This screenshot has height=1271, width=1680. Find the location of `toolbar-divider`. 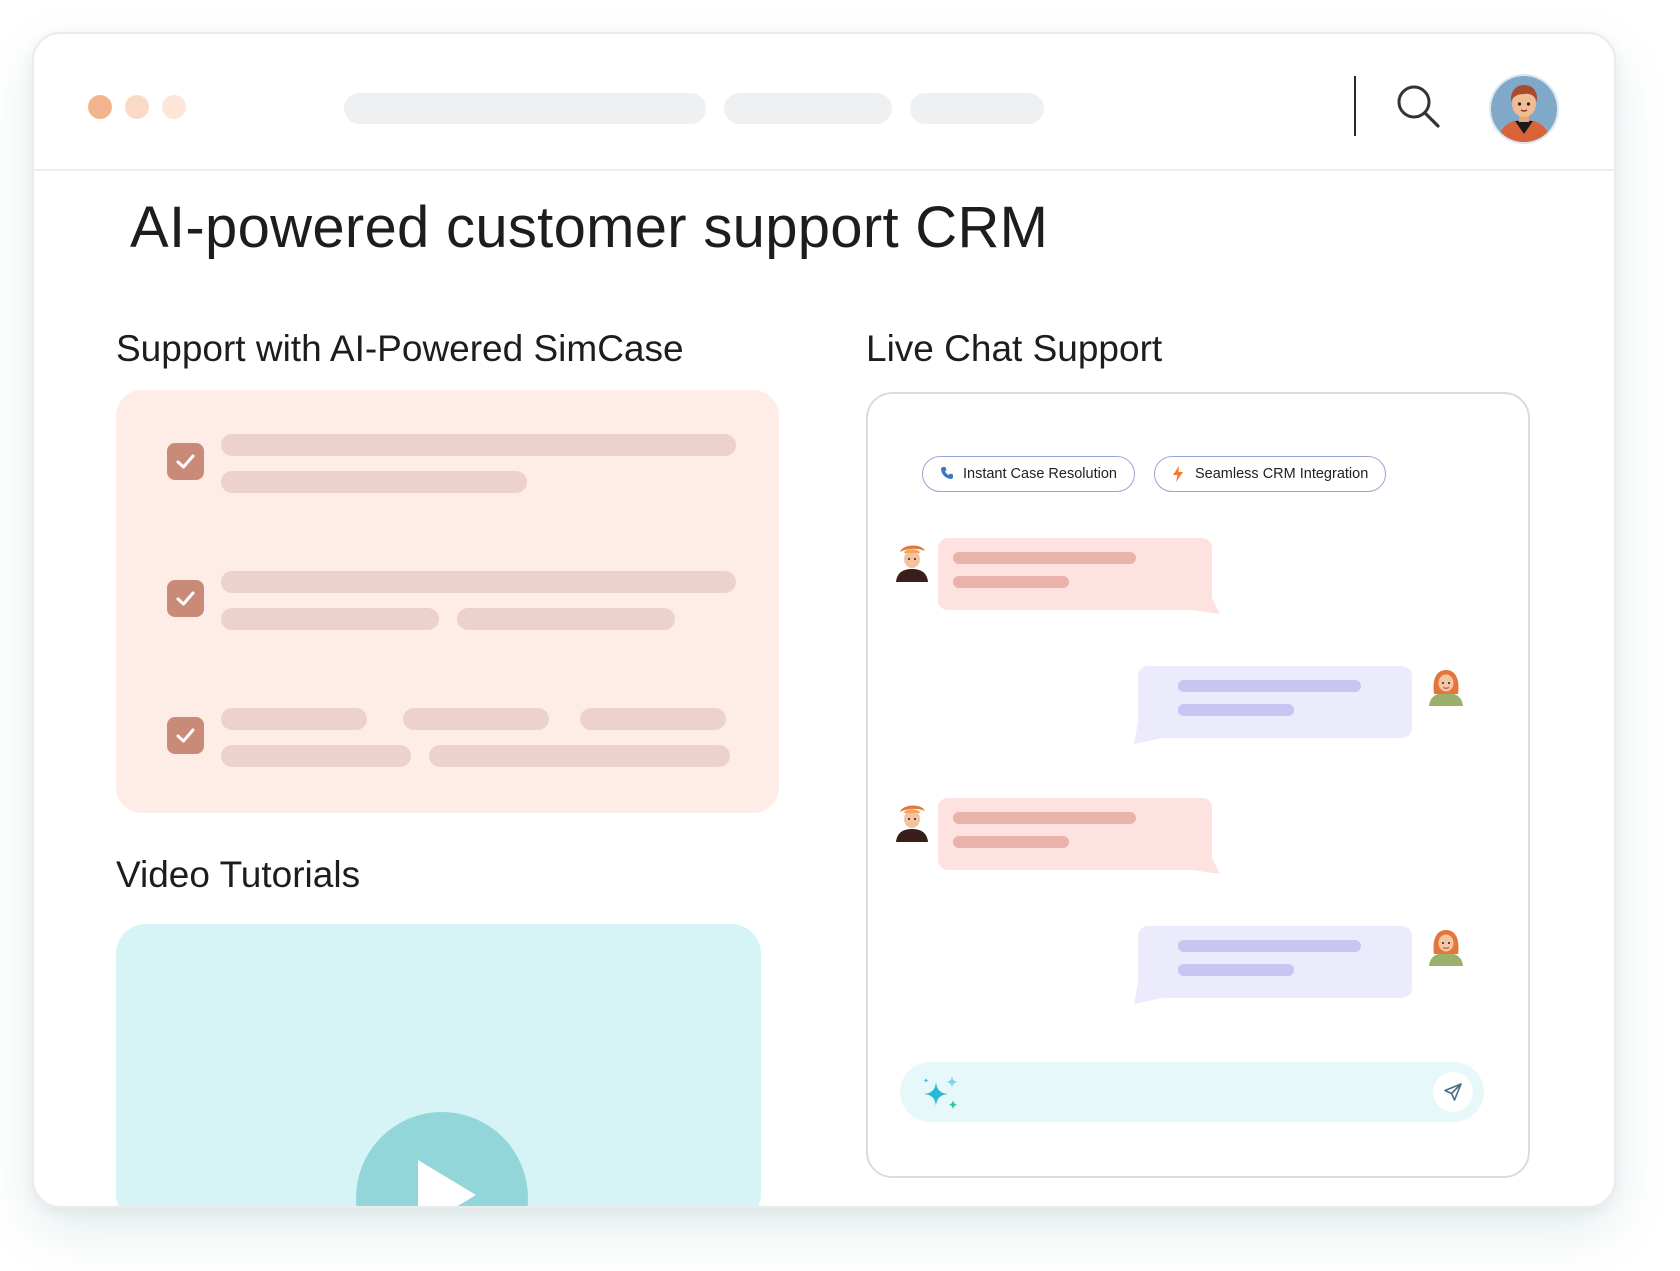

toolbar-divider is located at coordinates (1355, 106).